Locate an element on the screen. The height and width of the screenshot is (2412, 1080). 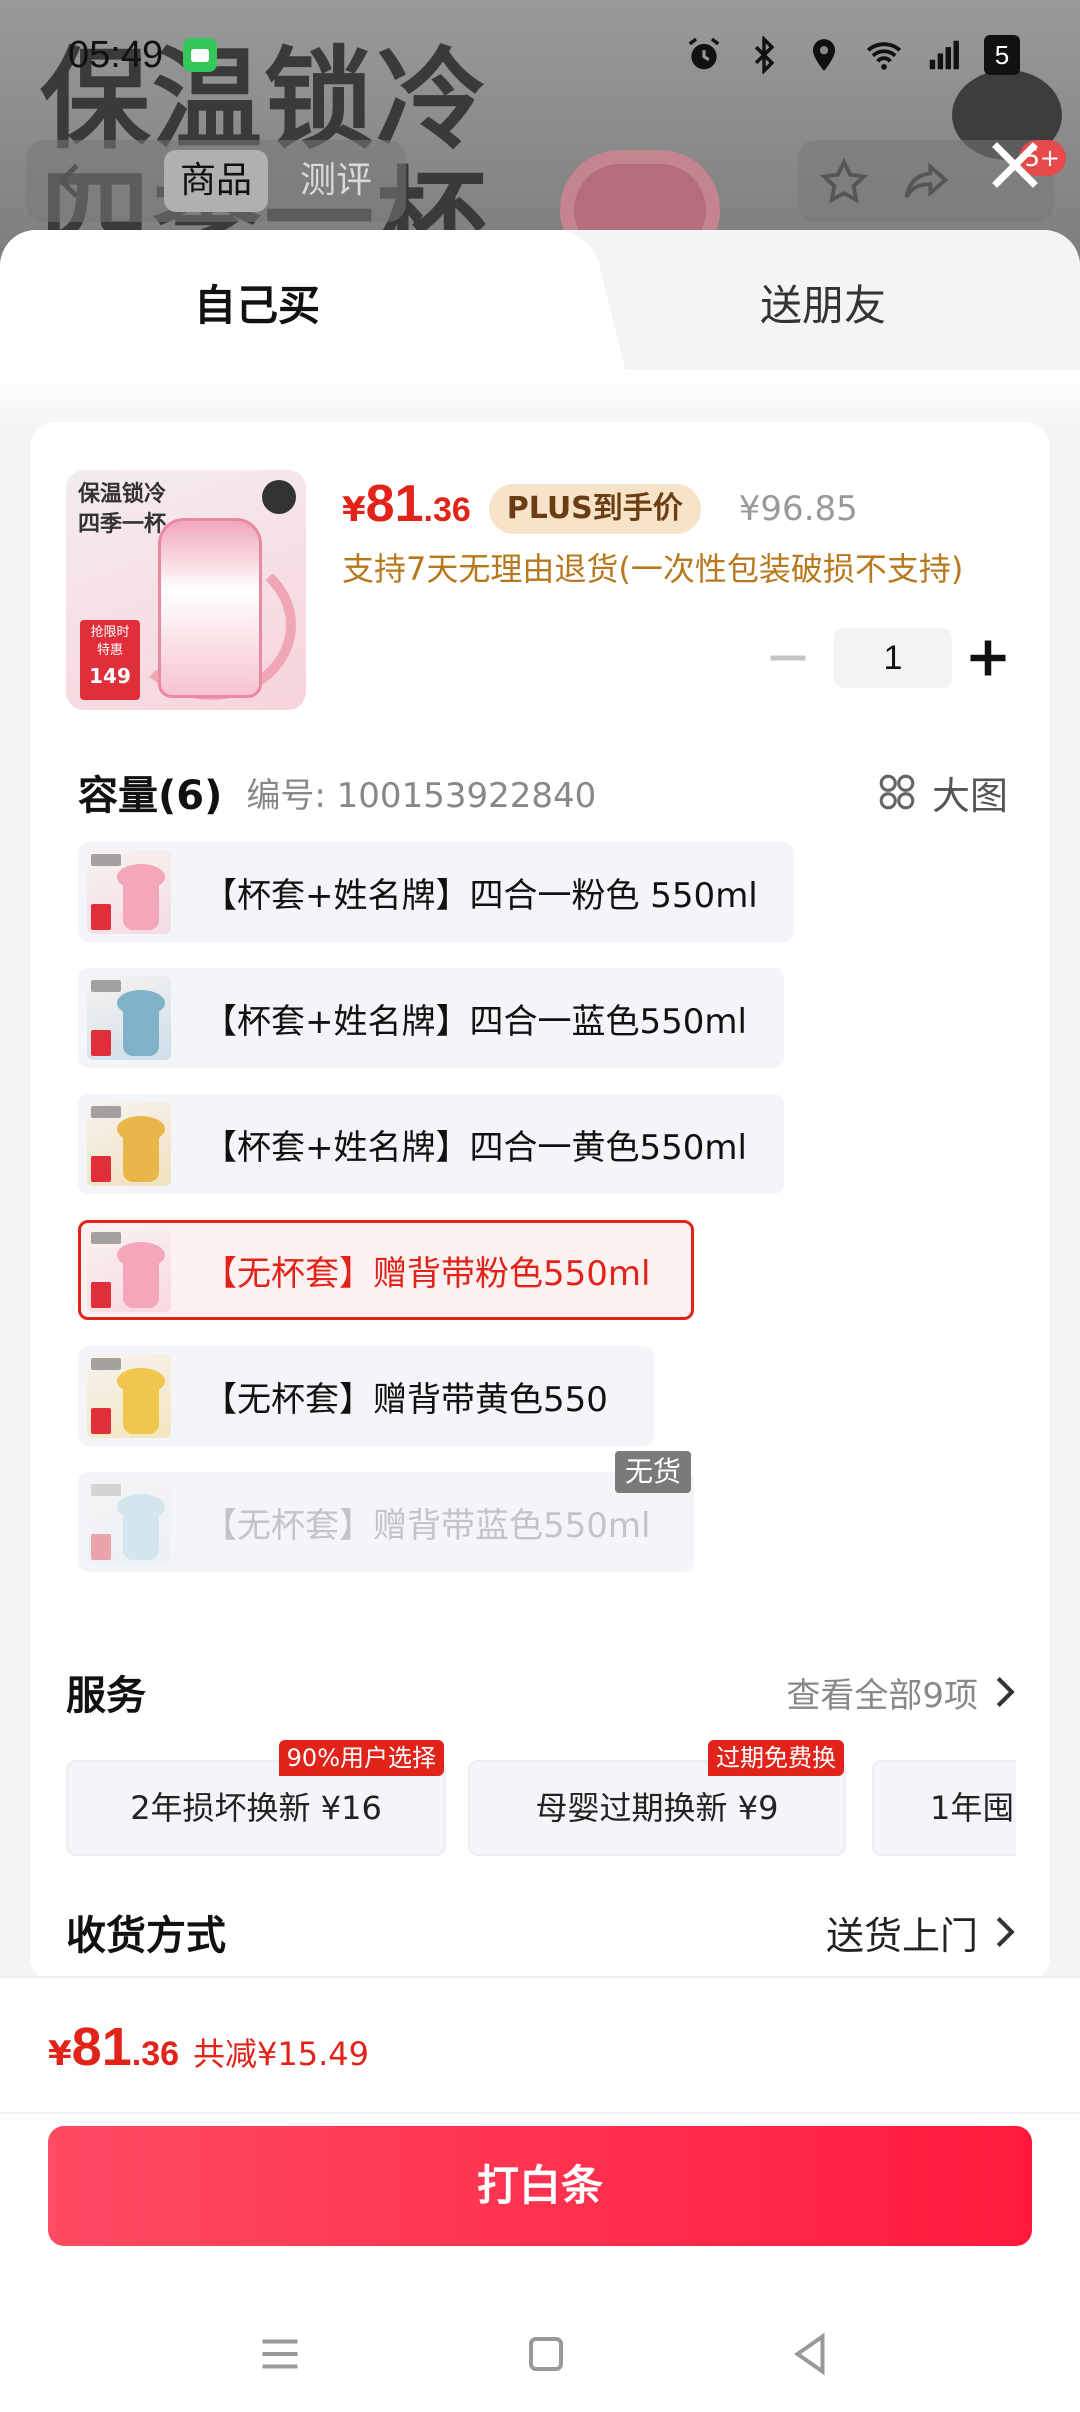
increase-quantity-button is located at coordinates (988, 658).